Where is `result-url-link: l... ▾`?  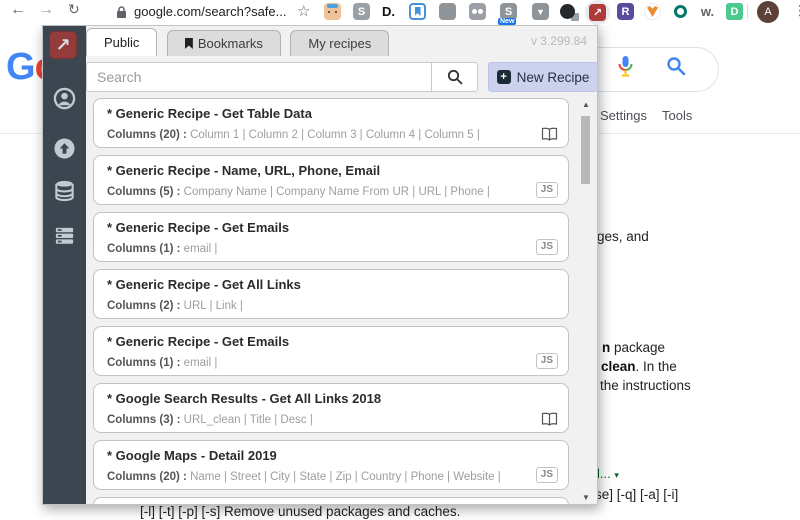
result-url-link: l... ▾ is located at coordinates (608, 473).